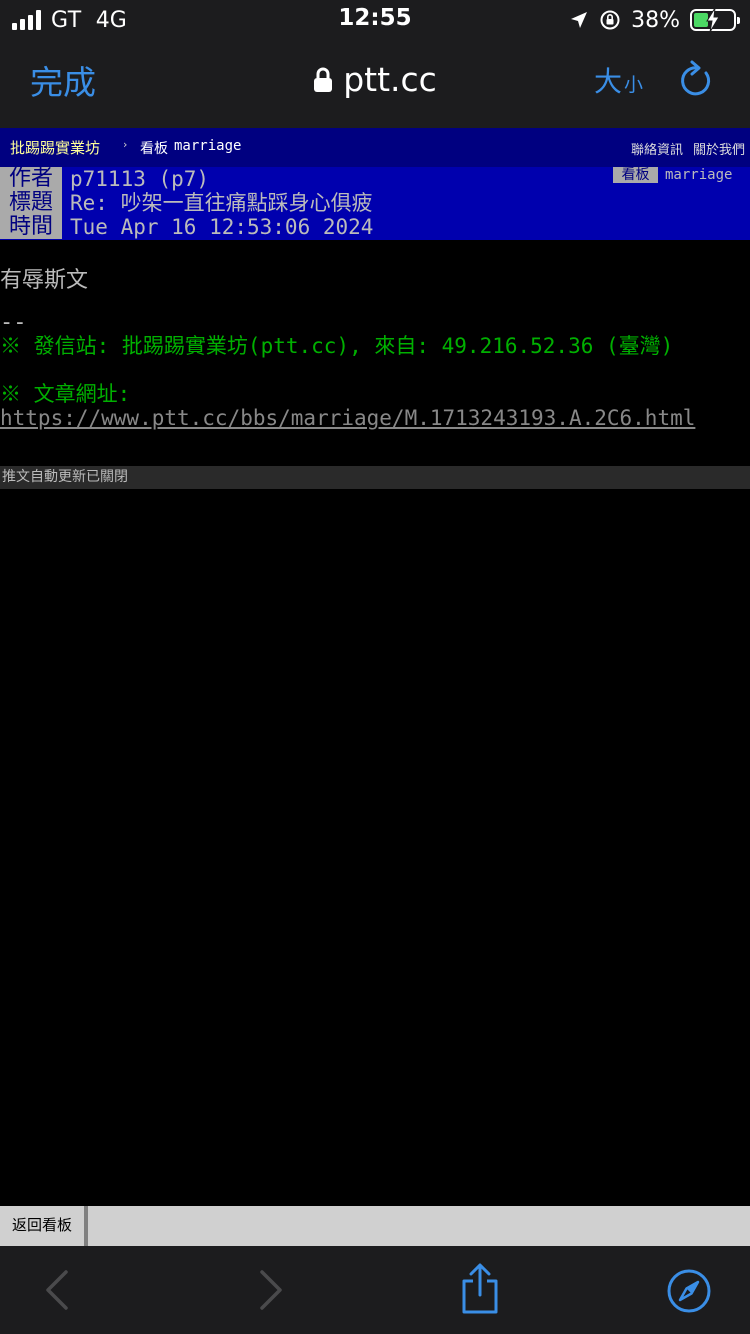 Image resolution: width=750 pixels, height=1334 pixels. Describe the element at coordinates (480, 1289) in the screenshot. I see `share-icon` at that location.